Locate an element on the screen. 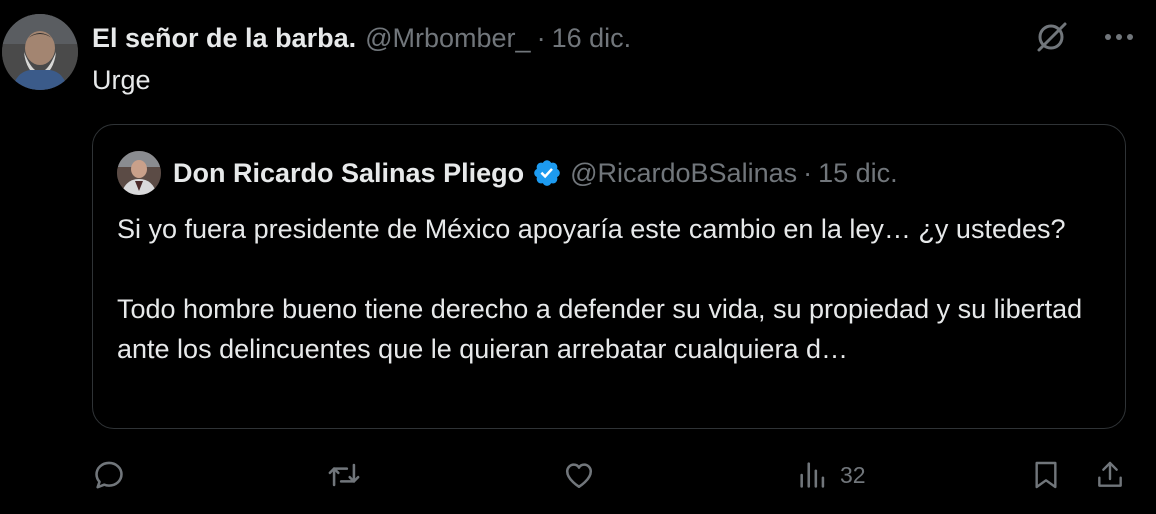 This screenshot has width=1156, height=514. heart-icon is located at coordinates (579, 476).